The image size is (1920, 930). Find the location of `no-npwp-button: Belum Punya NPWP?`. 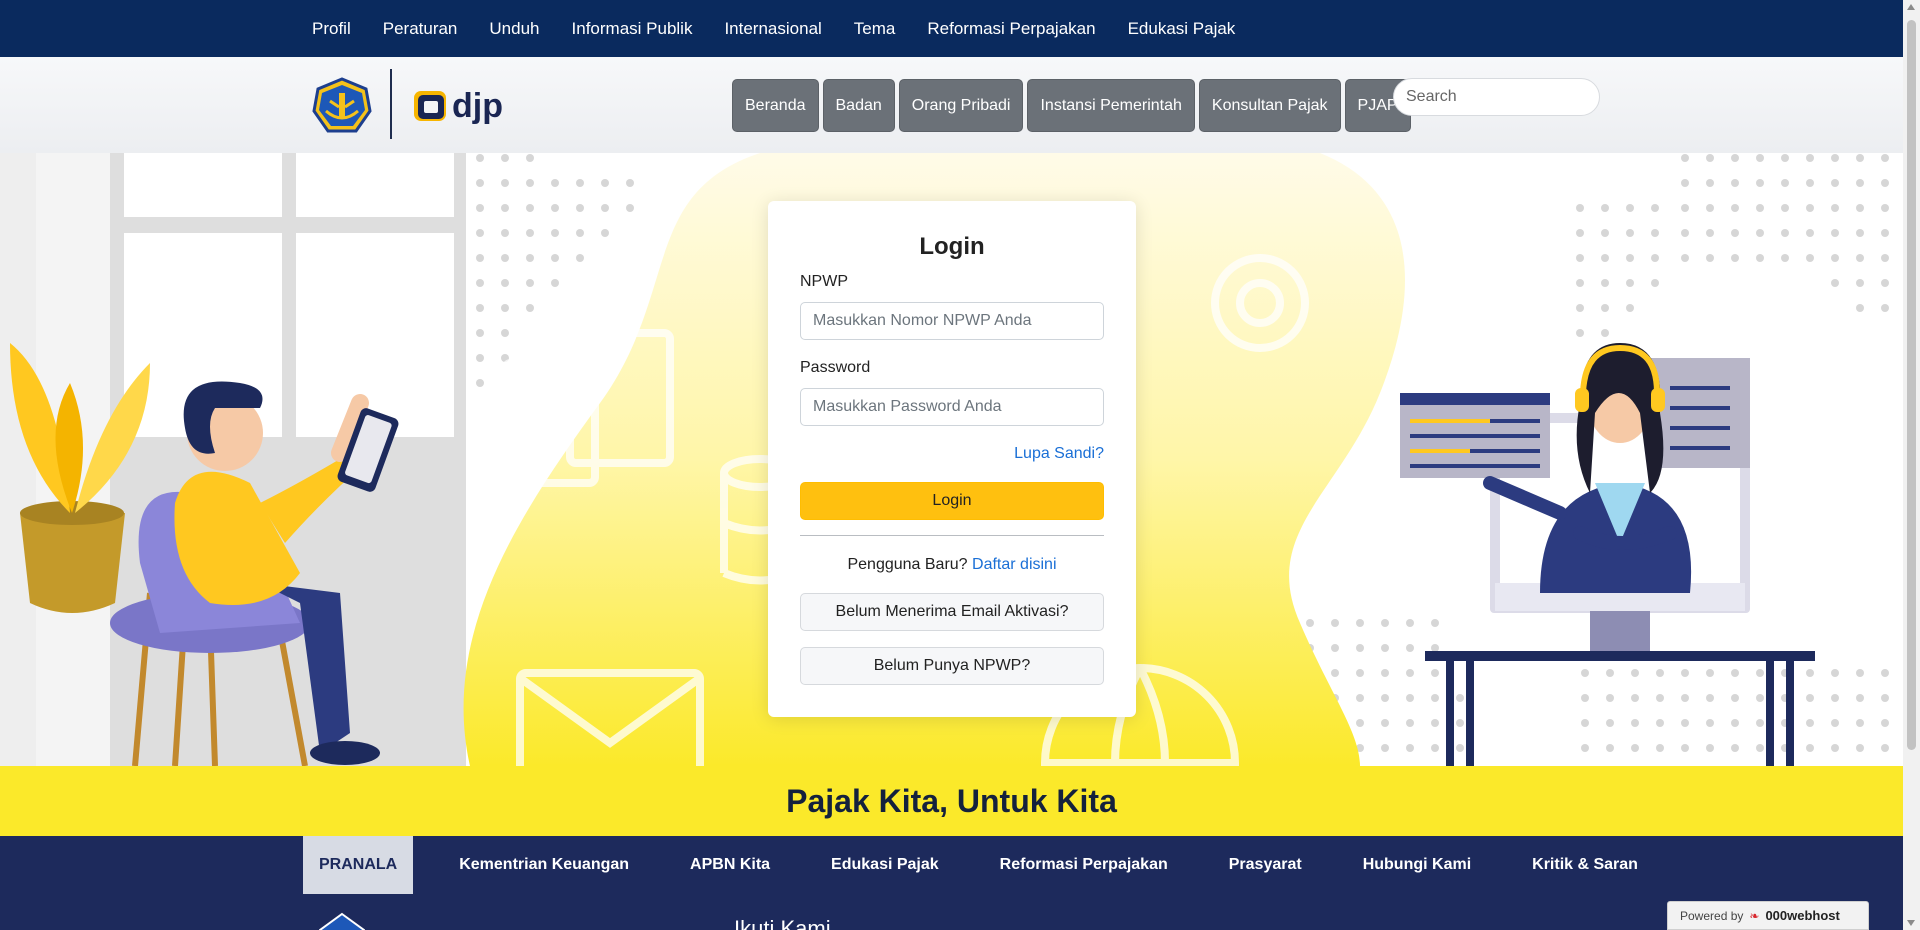

no-npwp-button: Belum Punya NPWP? is located at coordinates (952, 666).